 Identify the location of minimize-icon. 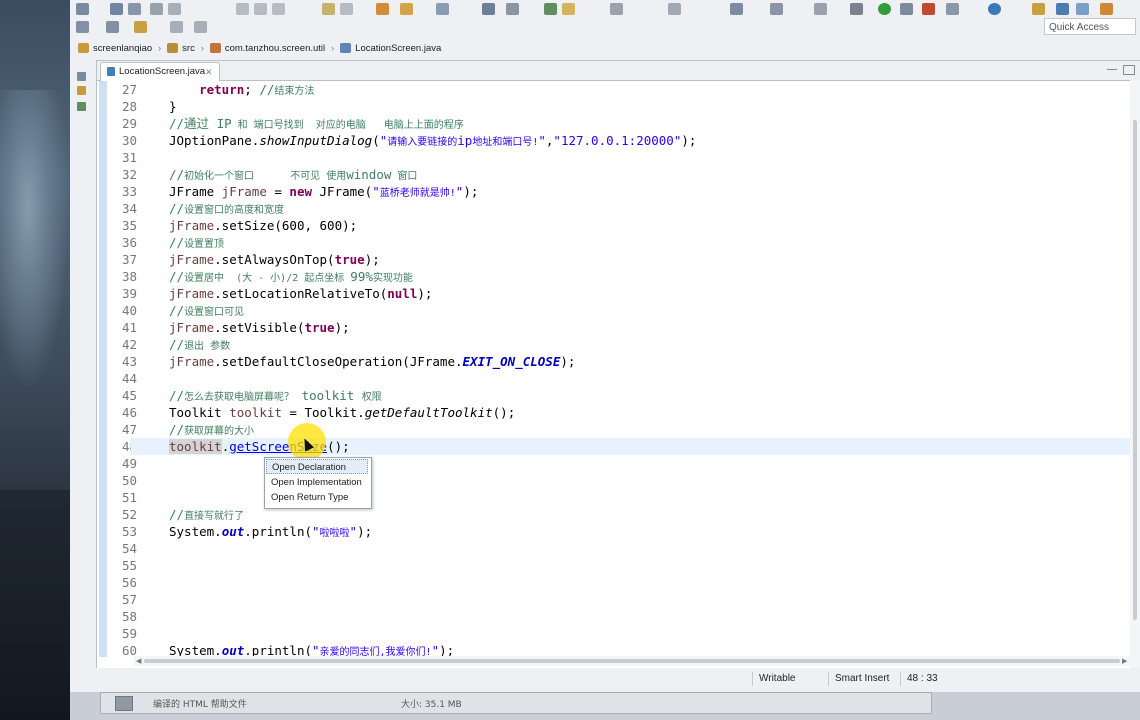
(1112, 70).